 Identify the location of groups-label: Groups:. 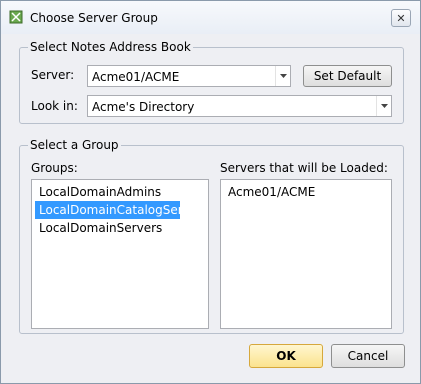
(54, 168).